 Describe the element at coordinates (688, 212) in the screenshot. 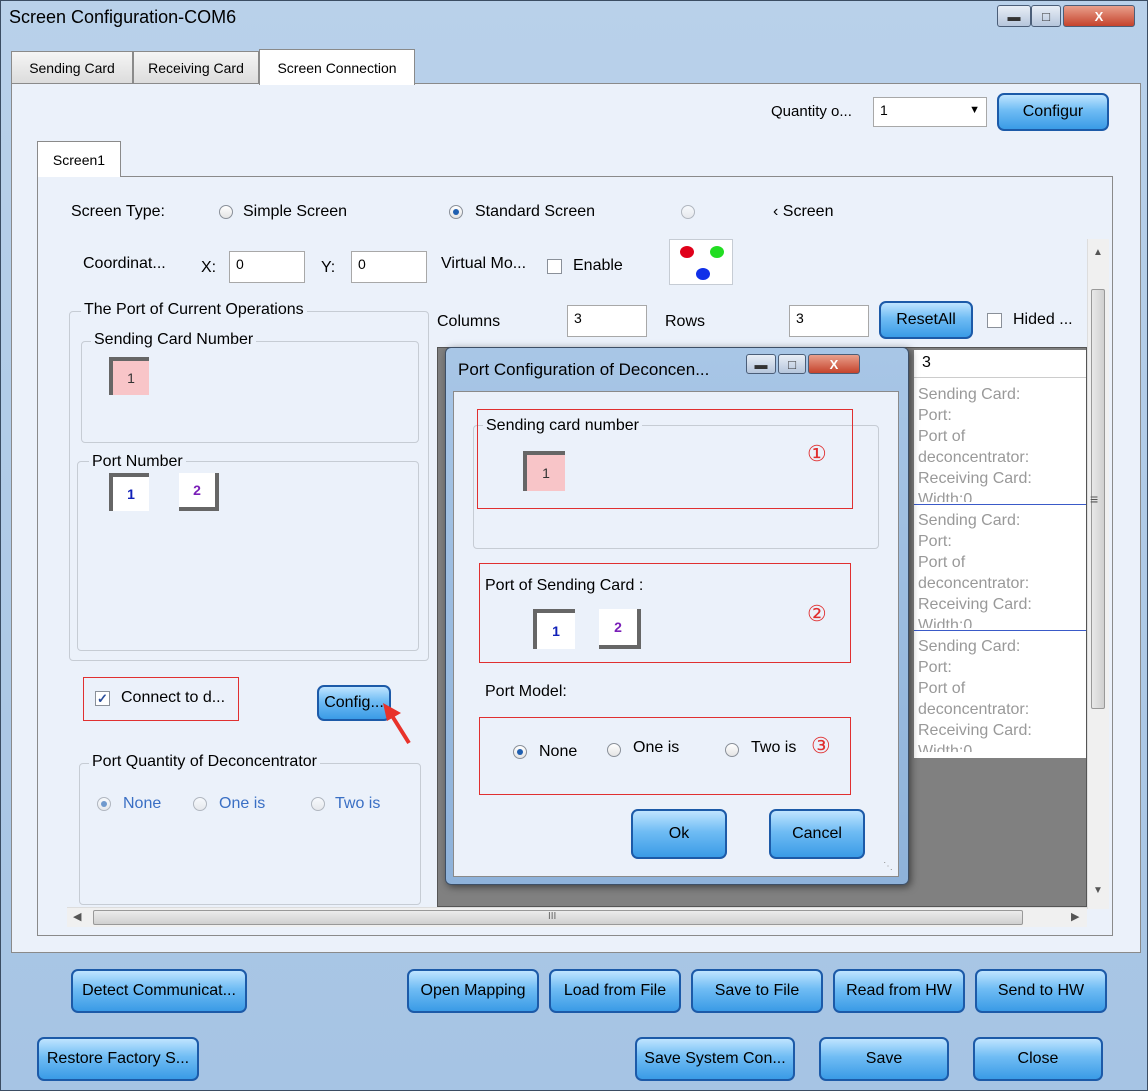

I see `radio-complex-screen` at that location.